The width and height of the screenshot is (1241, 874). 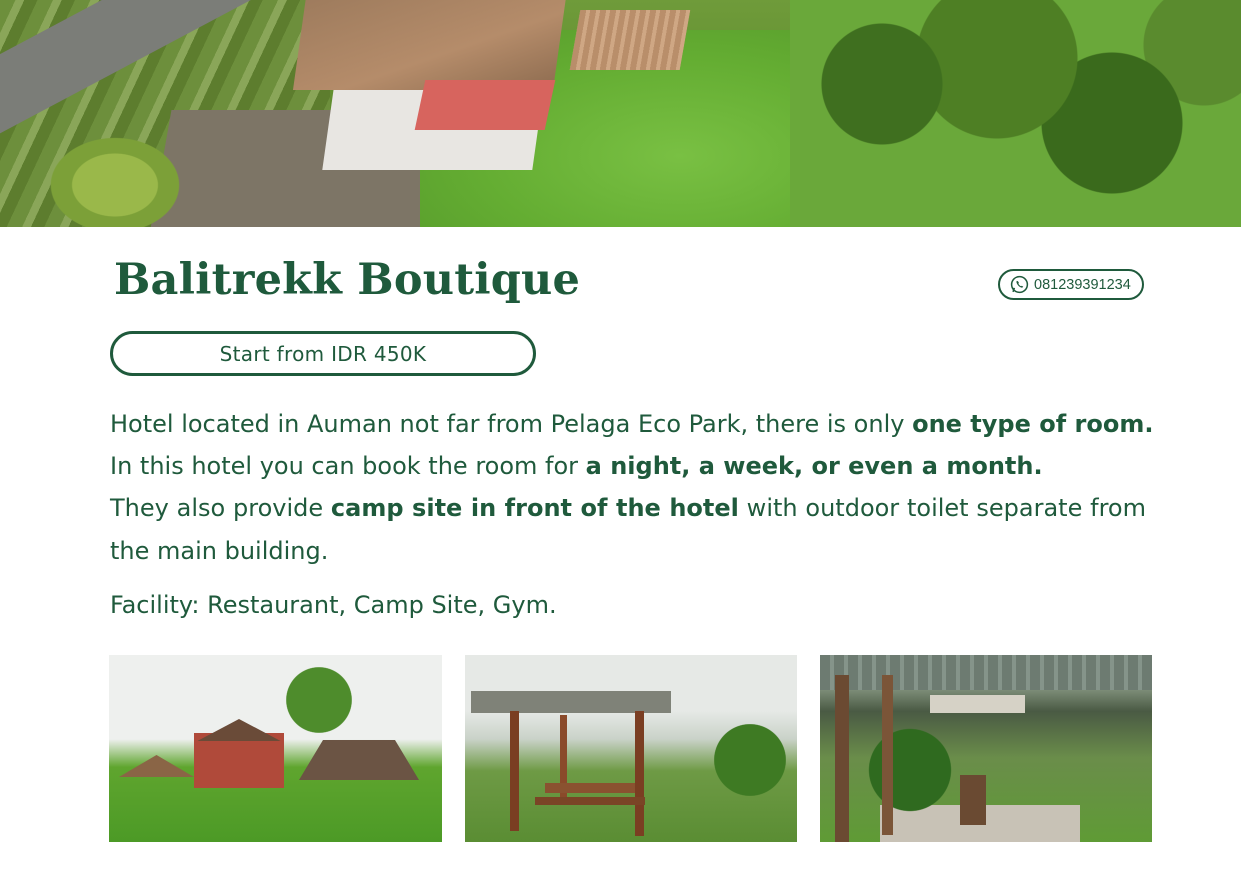 I want to click on phone-number: 081239391234, so click(x=1082, y=284).